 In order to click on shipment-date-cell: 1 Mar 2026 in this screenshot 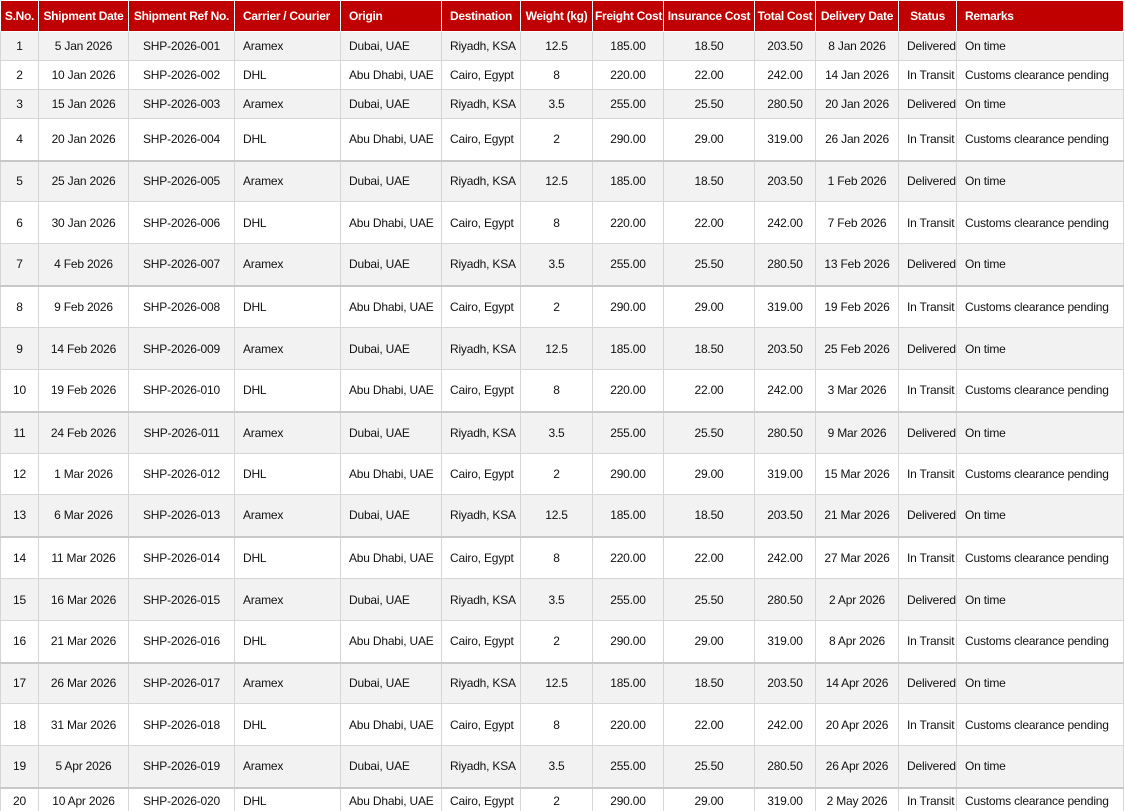, I will do `click(83, 474)`.